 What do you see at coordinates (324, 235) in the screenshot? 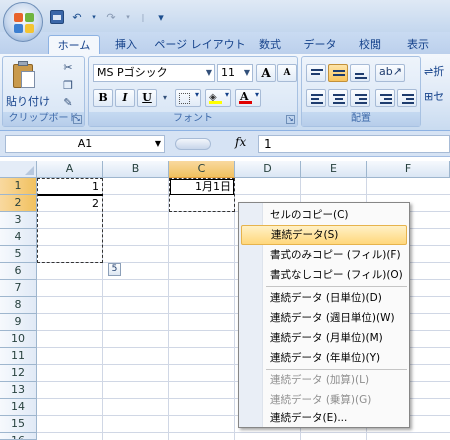
I see `menu-item-fill-series: 連続データ(S)` at bounding box center [324, 235].